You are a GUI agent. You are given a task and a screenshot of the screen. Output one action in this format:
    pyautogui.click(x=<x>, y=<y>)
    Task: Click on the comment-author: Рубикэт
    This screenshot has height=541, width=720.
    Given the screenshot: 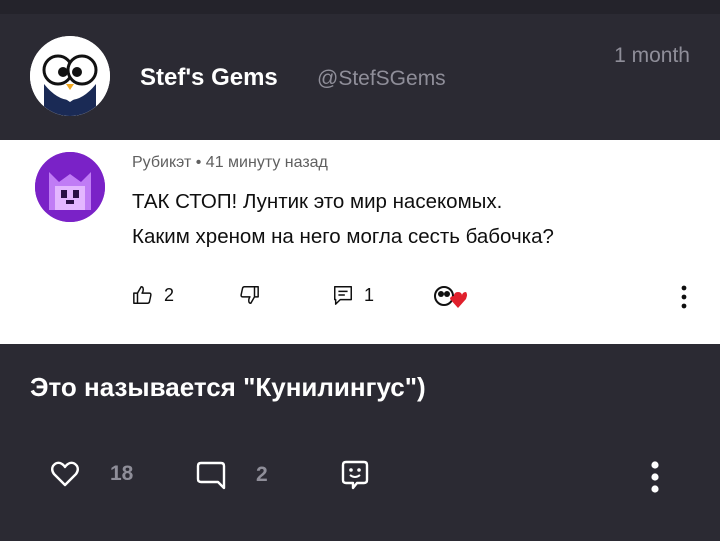 What is the action you would take?
    pyautogui.click(x=162, y=162)
    